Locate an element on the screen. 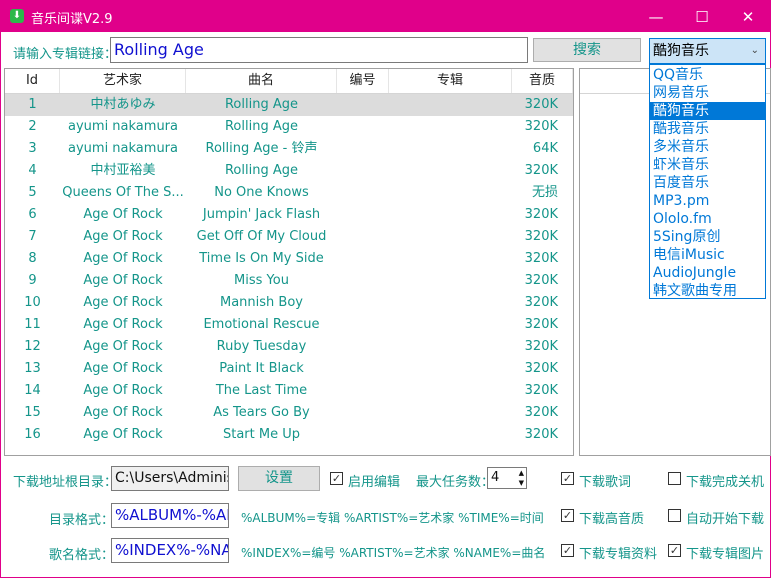 The height and width of the screenshot is (578, 771). table-cell: 8 is located at coordinates (32, 258).